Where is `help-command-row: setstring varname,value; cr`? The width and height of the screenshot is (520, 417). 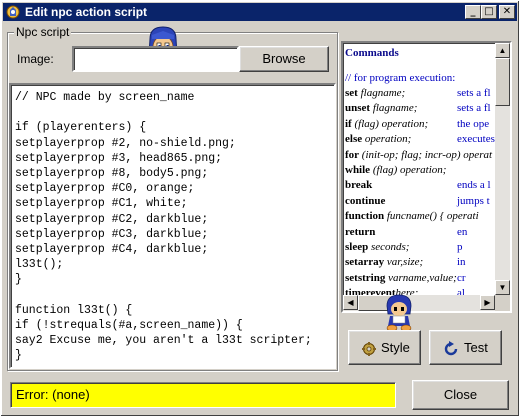 help-command-row: setstring varname,value; cr is located at coordinates (420, 278).